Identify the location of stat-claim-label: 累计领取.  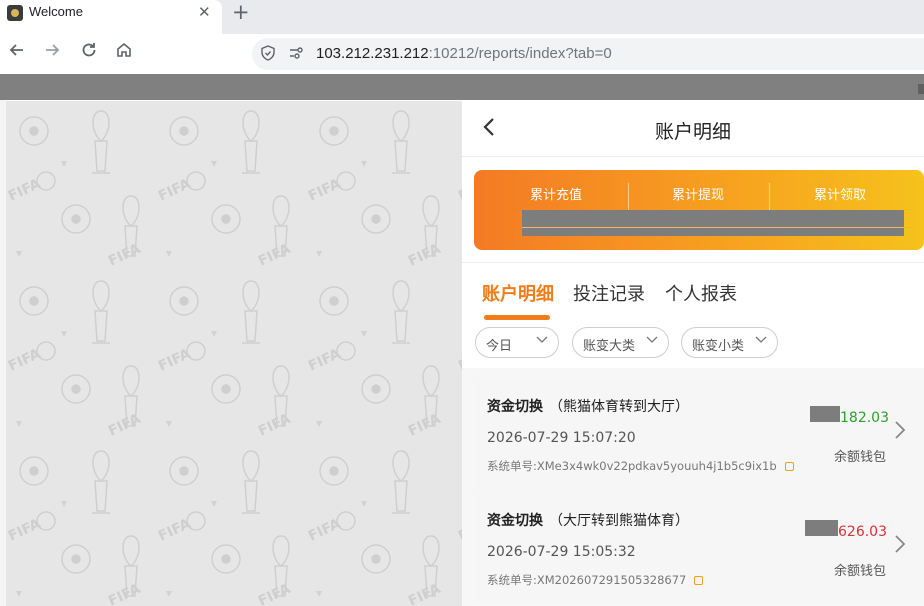
(839, 195).